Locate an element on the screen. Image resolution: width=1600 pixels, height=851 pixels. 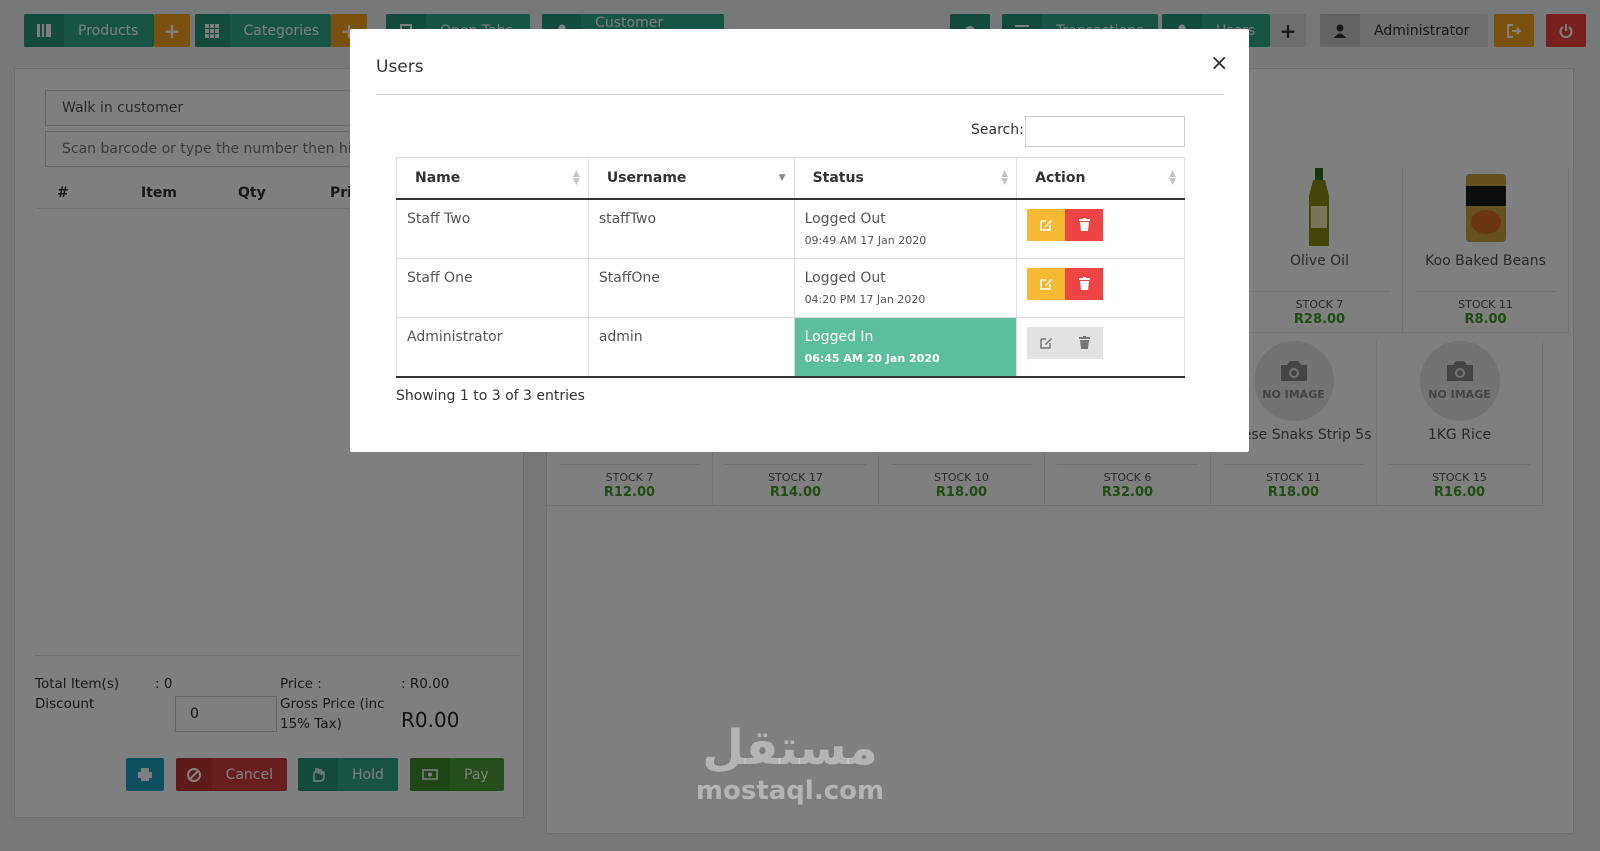
edit-user-button-disabled is located at coordinates (1046, 342).